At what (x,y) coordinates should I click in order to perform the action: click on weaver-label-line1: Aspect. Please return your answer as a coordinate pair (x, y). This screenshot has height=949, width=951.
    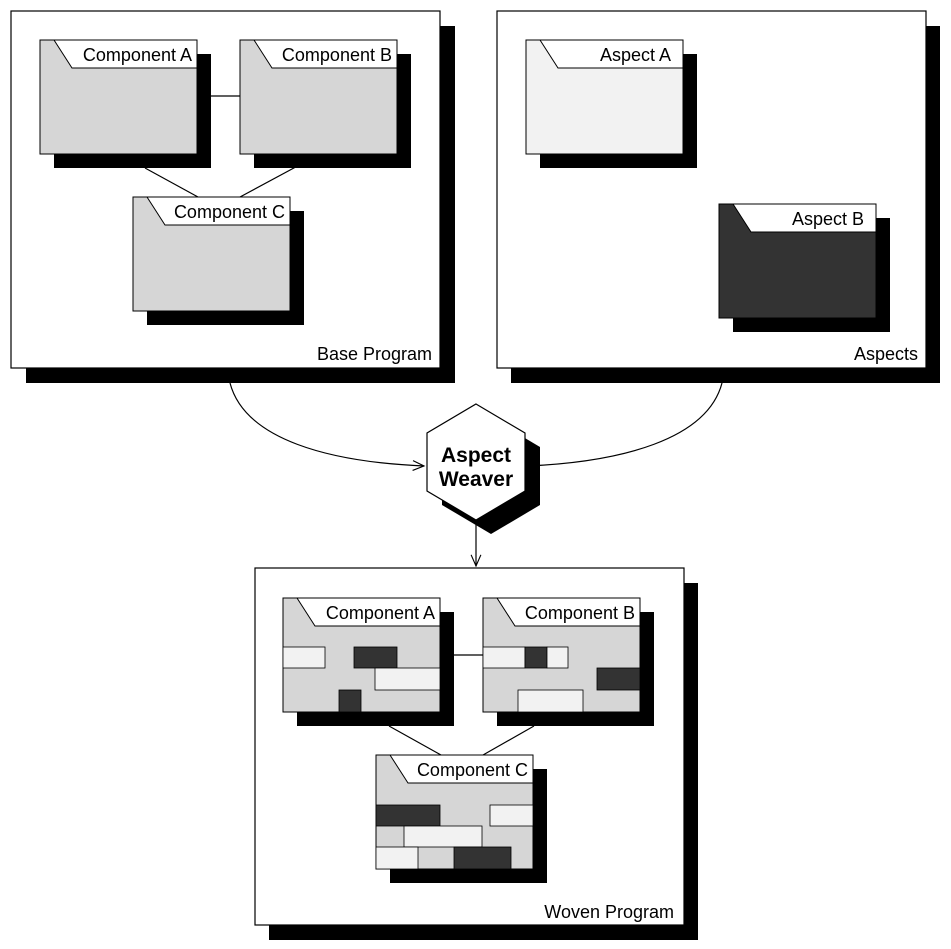
    Looking at the image, I should click on (476, 455).